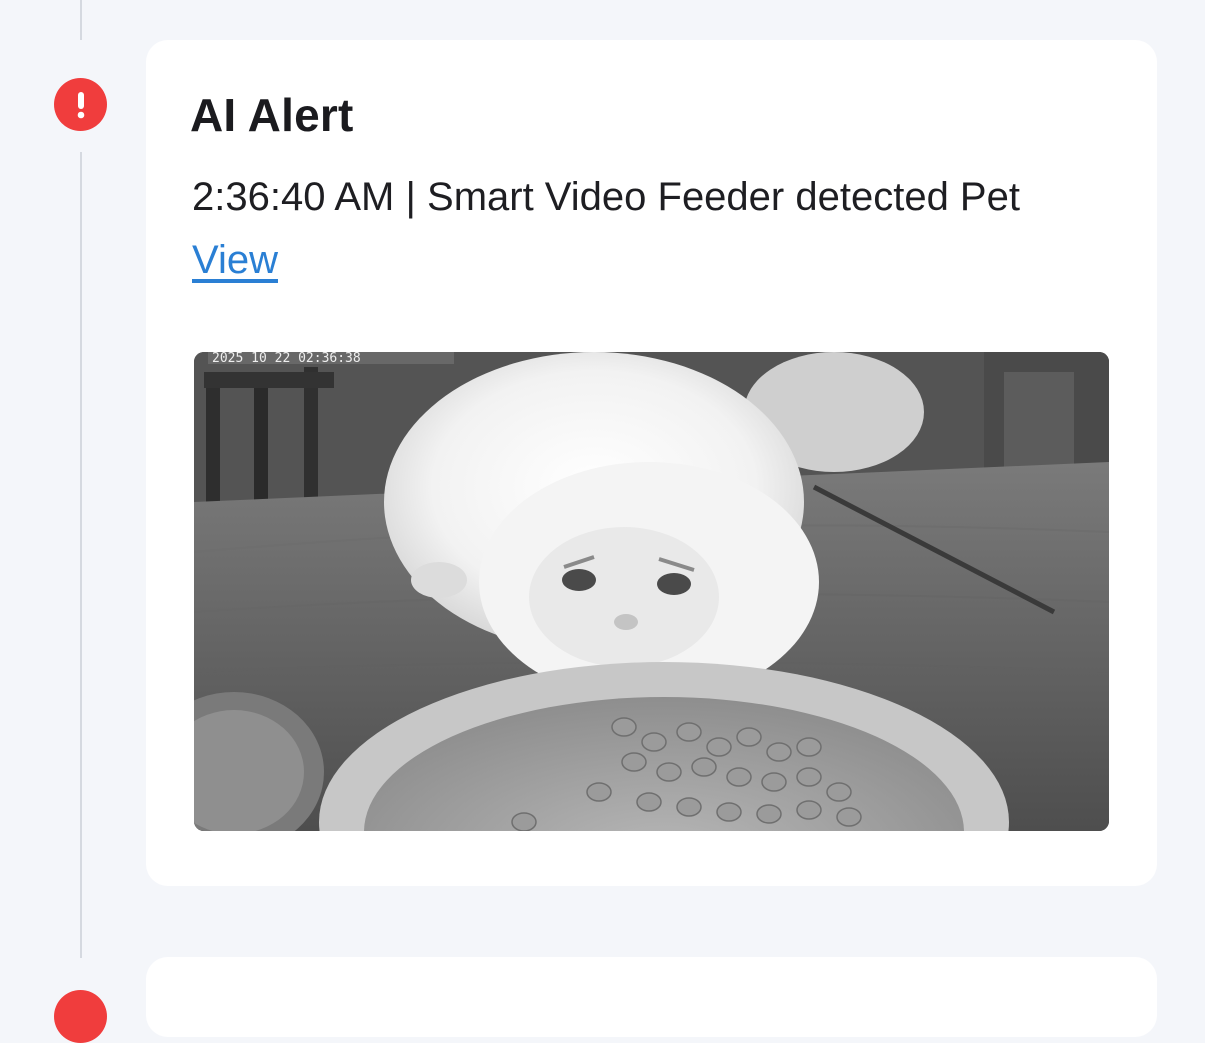 This screenshot has height=1043, width=1205. I want to click on view-link: View, so click(235, 260).